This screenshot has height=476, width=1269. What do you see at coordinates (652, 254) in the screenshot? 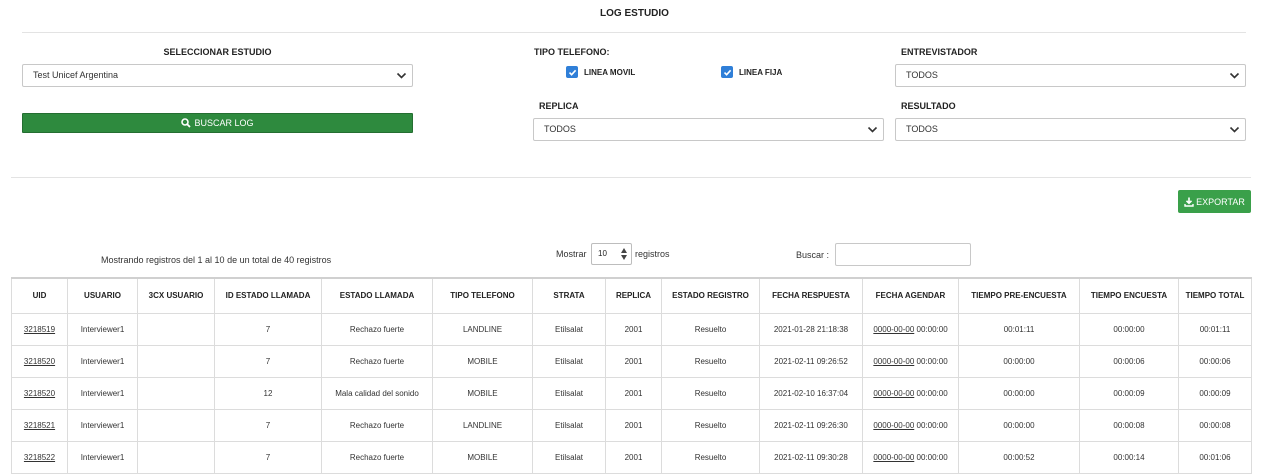
I see `records-label: registros` at bounding box center [652, 254].